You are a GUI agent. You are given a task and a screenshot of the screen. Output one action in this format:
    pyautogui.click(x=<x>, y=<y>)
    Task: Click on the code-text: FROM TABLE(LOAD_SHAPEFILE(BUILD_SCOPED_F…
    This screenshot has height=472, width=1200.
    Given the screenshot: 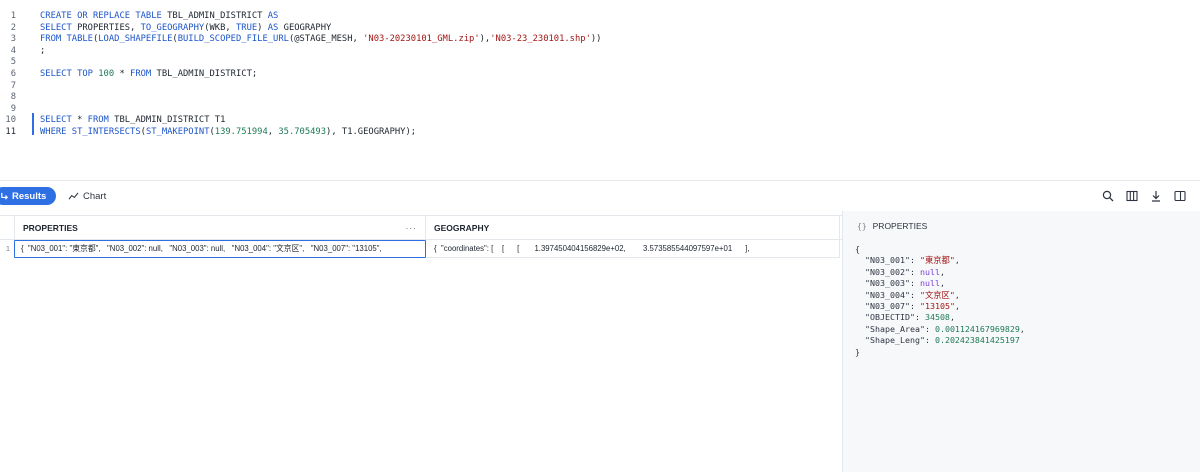 What is the action you would take?
    pyautogui.click(x=320, y=39)
    